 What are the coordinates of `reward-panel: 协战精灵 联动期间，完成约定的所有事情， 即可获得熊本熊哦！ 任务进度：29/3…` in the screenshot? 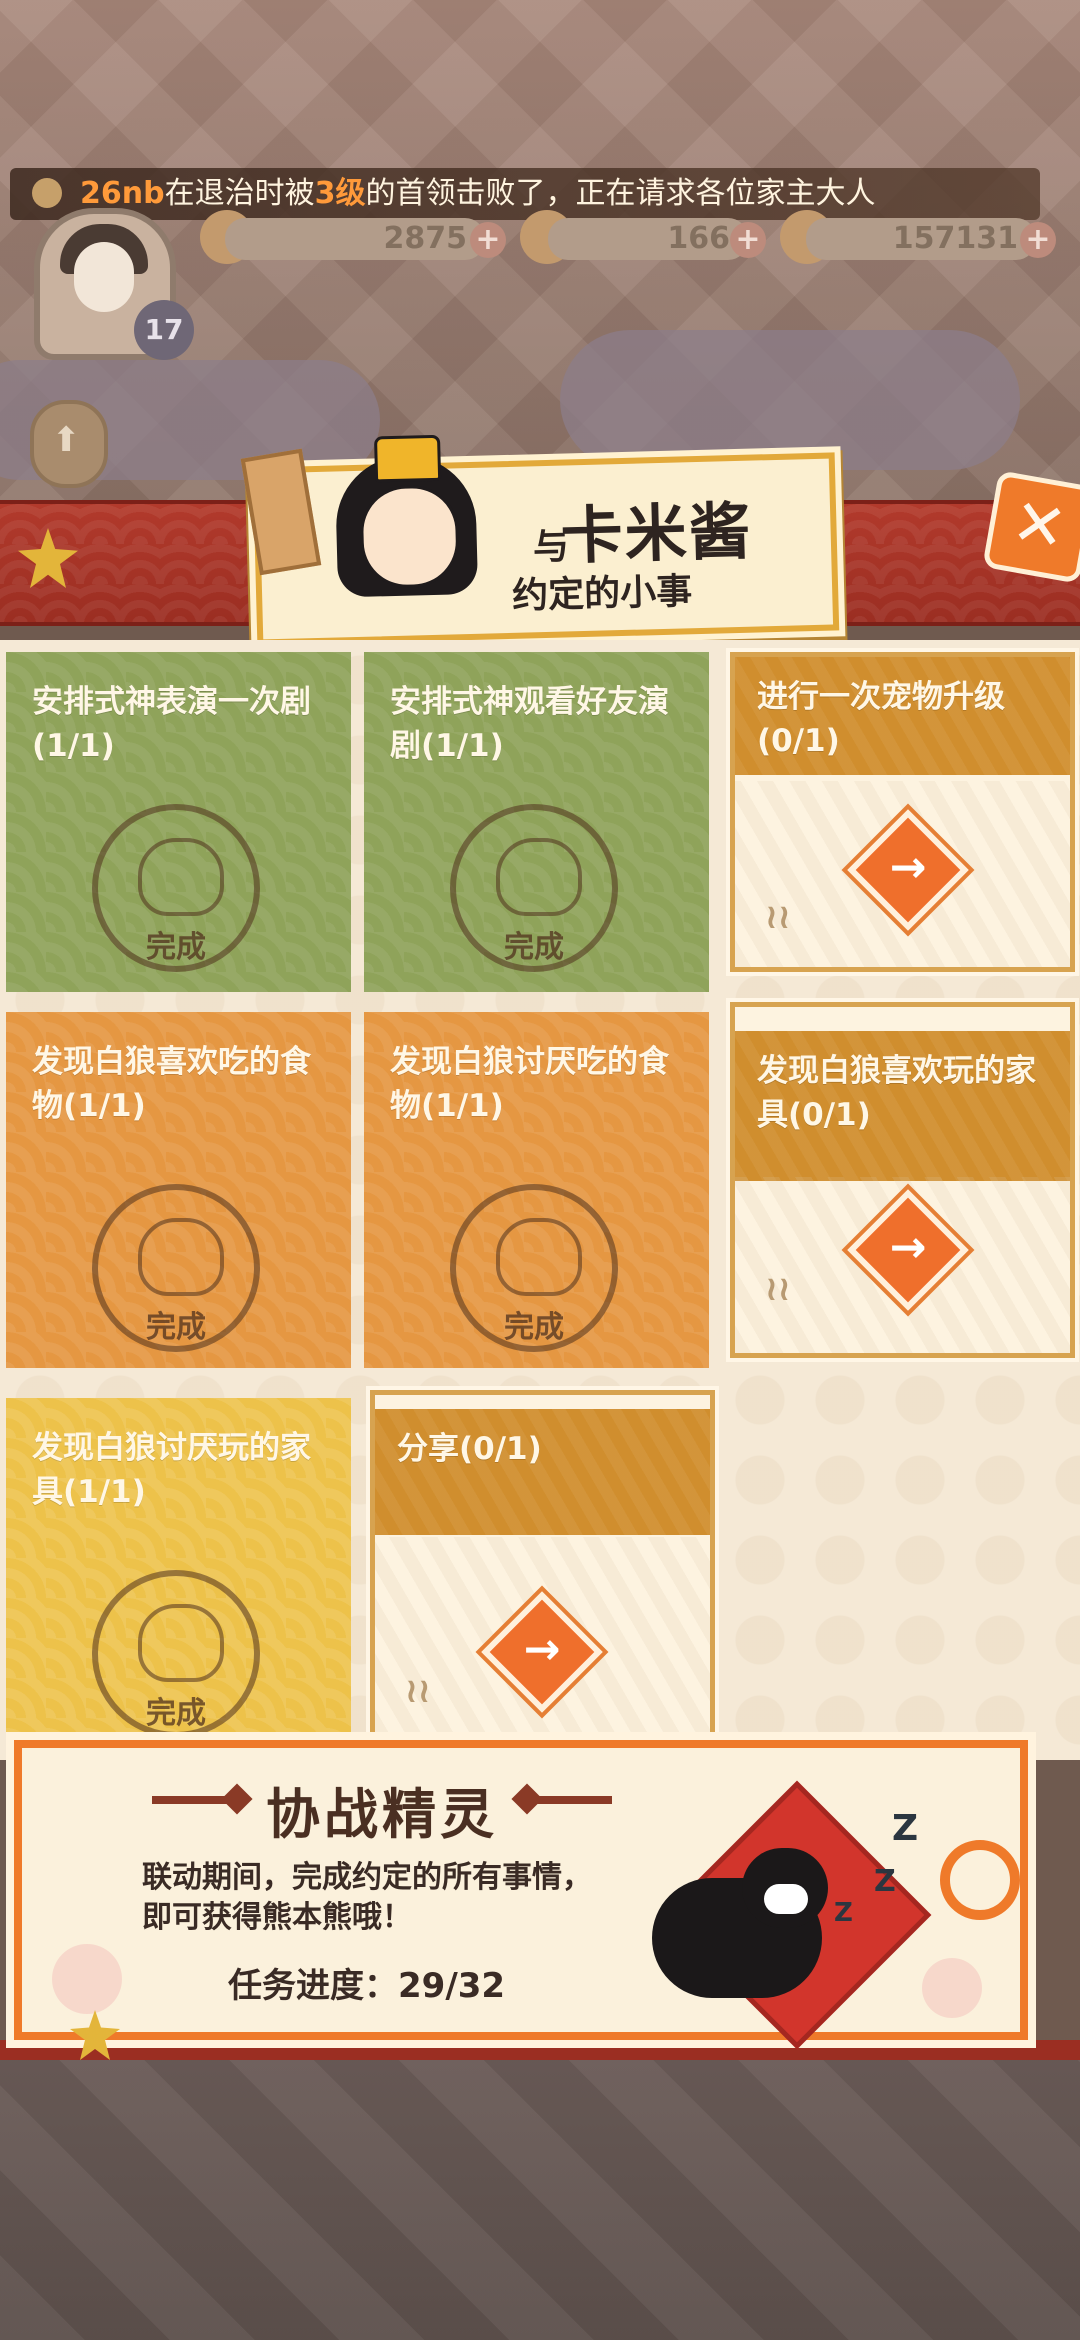 It's located at (521, 1895).